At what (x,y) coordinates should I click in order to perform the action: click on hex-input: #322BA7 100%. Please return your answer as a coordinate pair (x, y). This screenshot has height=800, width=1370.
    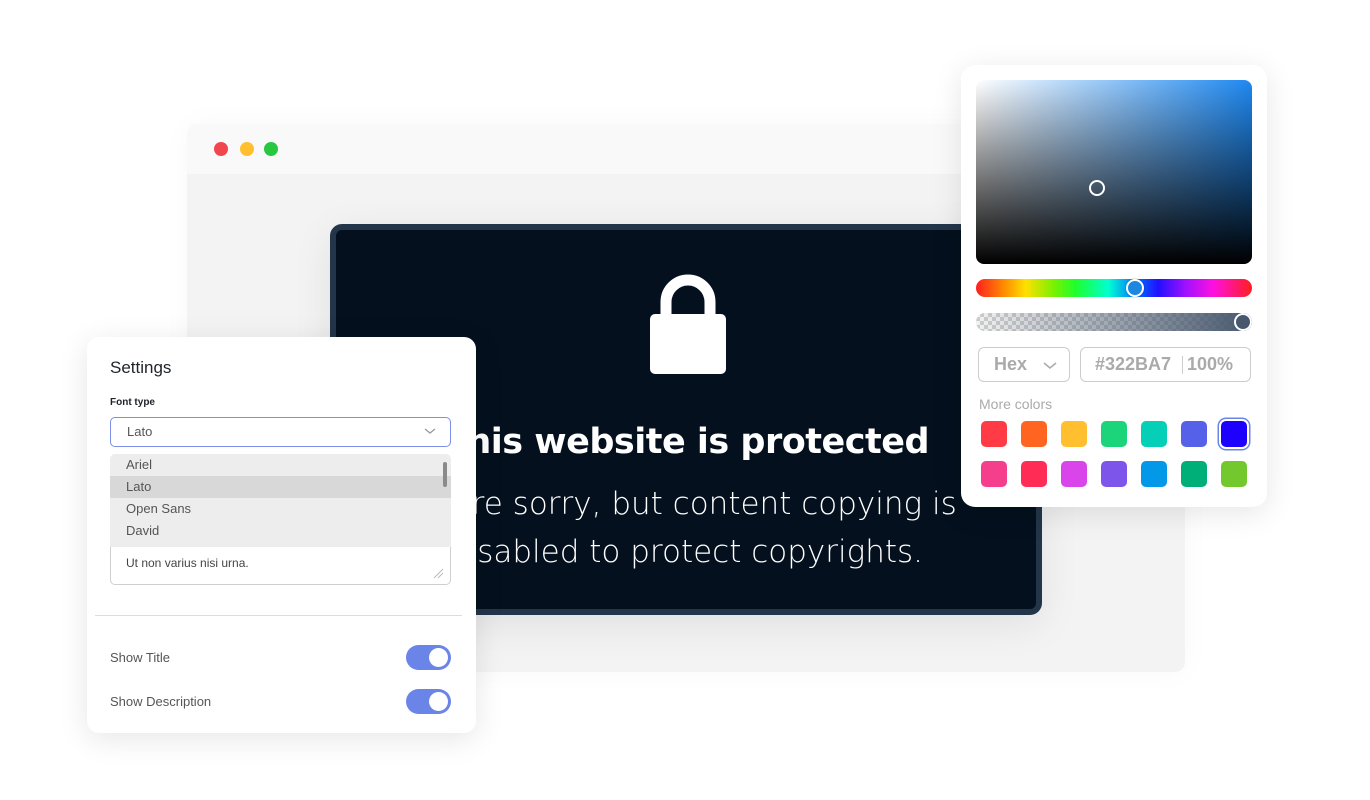
    Looking at the image, I should click on (1165, 364).